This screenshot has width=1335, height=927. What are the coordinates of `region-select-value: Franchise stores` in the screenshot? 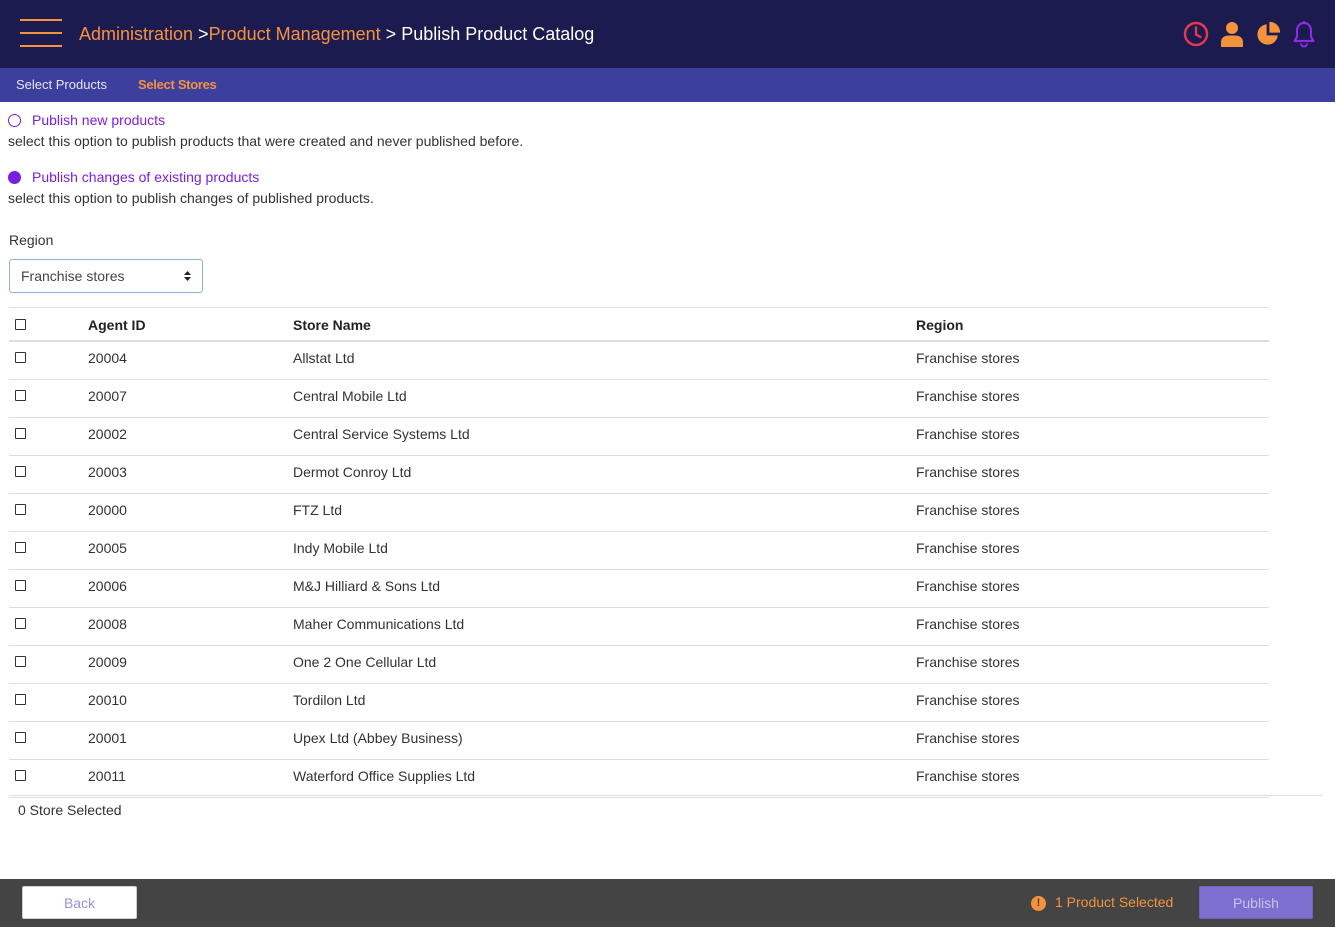 It's located at (73, 276).